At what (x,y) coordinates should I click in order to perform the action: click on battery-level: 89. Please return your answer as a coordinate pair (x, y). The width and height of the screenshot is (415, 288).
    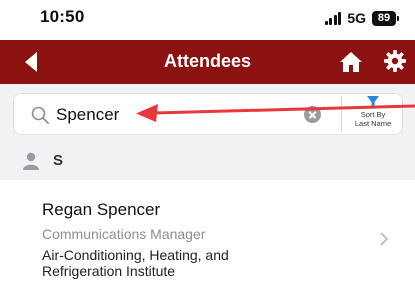
    Looking at the image, I should click on (384, 18).